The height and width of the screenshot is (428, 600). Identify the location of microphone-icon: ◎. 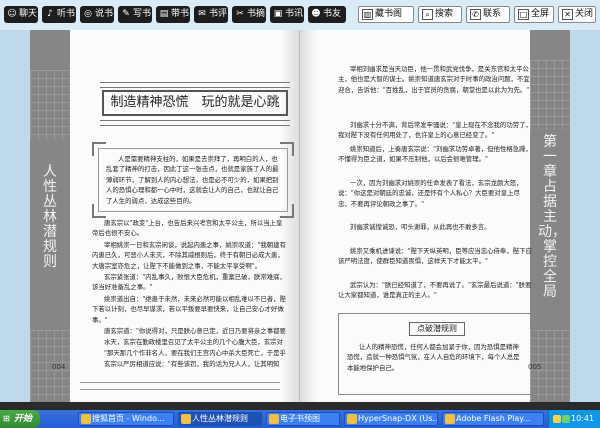
(88, 14).